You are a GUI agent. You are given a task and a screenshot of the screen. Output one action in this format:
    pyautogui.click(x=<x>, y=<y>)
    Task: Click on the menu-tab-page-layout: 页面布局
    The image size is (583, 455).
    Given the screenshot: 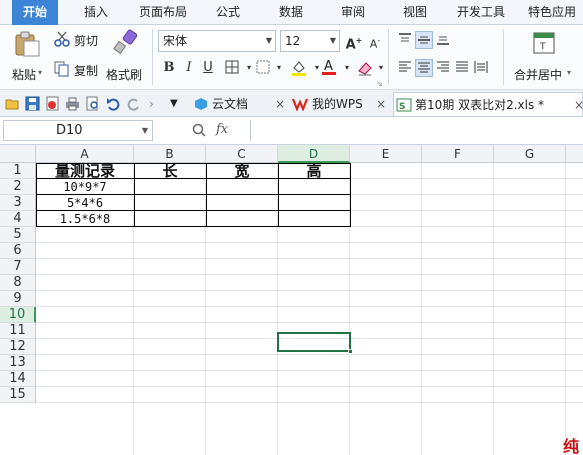 What is the action you would take?
    pyautogui.click(x=163, y=12)
    